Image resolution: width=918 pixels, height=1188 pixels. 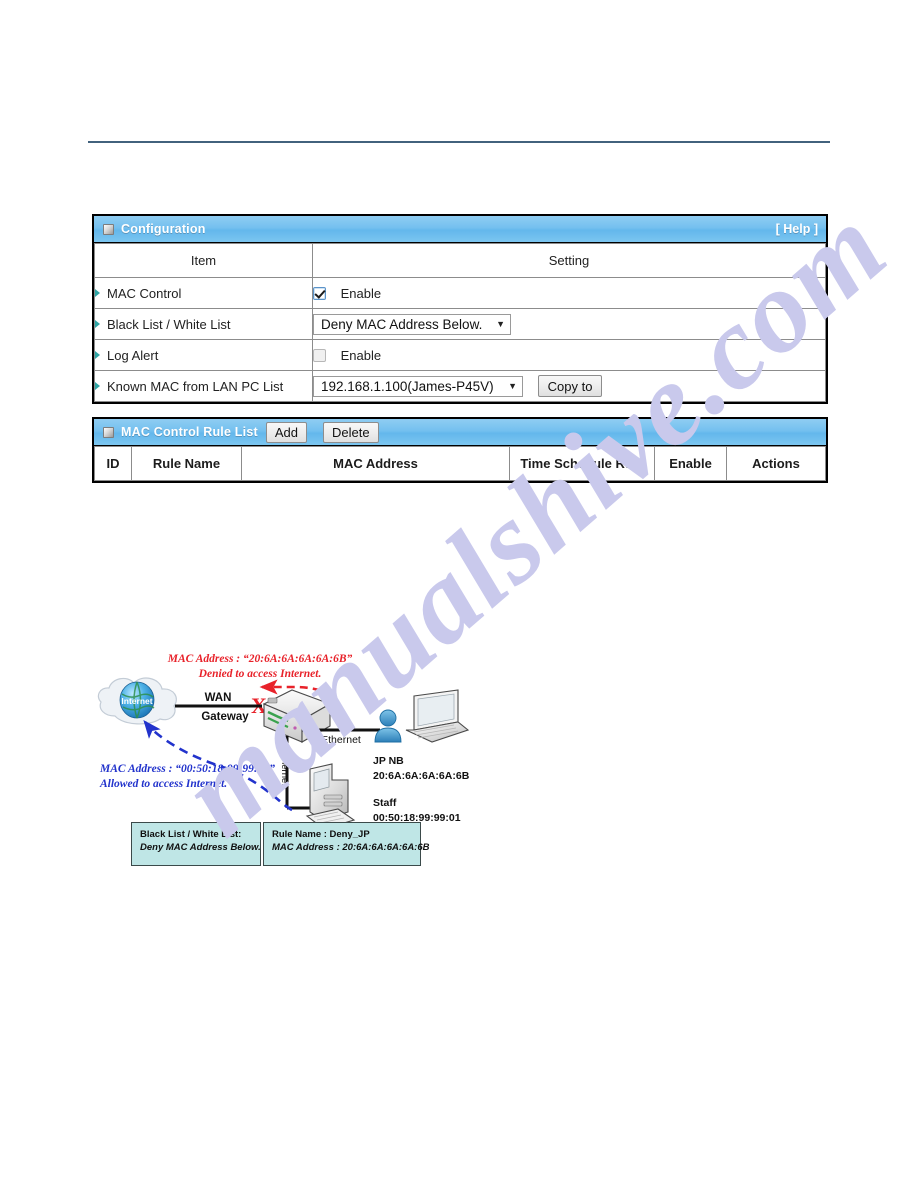 I want to click on desktop-pc-icon, so click(x=330, y=796).